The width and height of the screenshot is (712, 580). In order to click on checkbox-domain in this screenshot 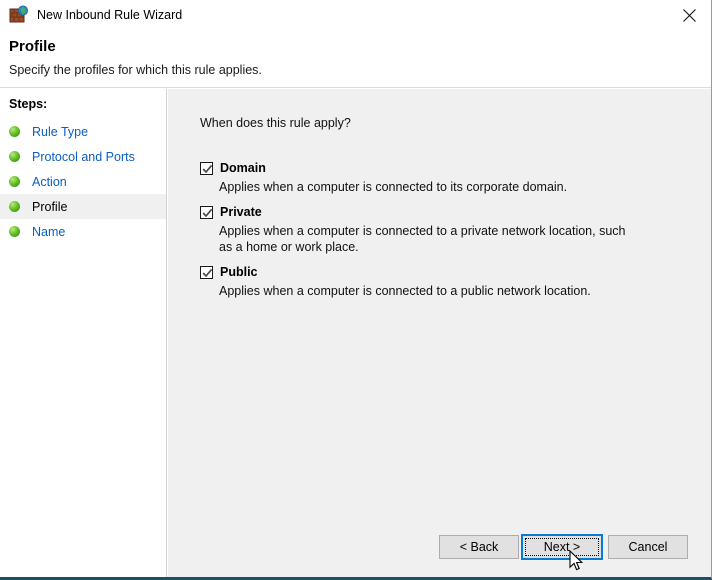, I will do `click(206, 168)`.